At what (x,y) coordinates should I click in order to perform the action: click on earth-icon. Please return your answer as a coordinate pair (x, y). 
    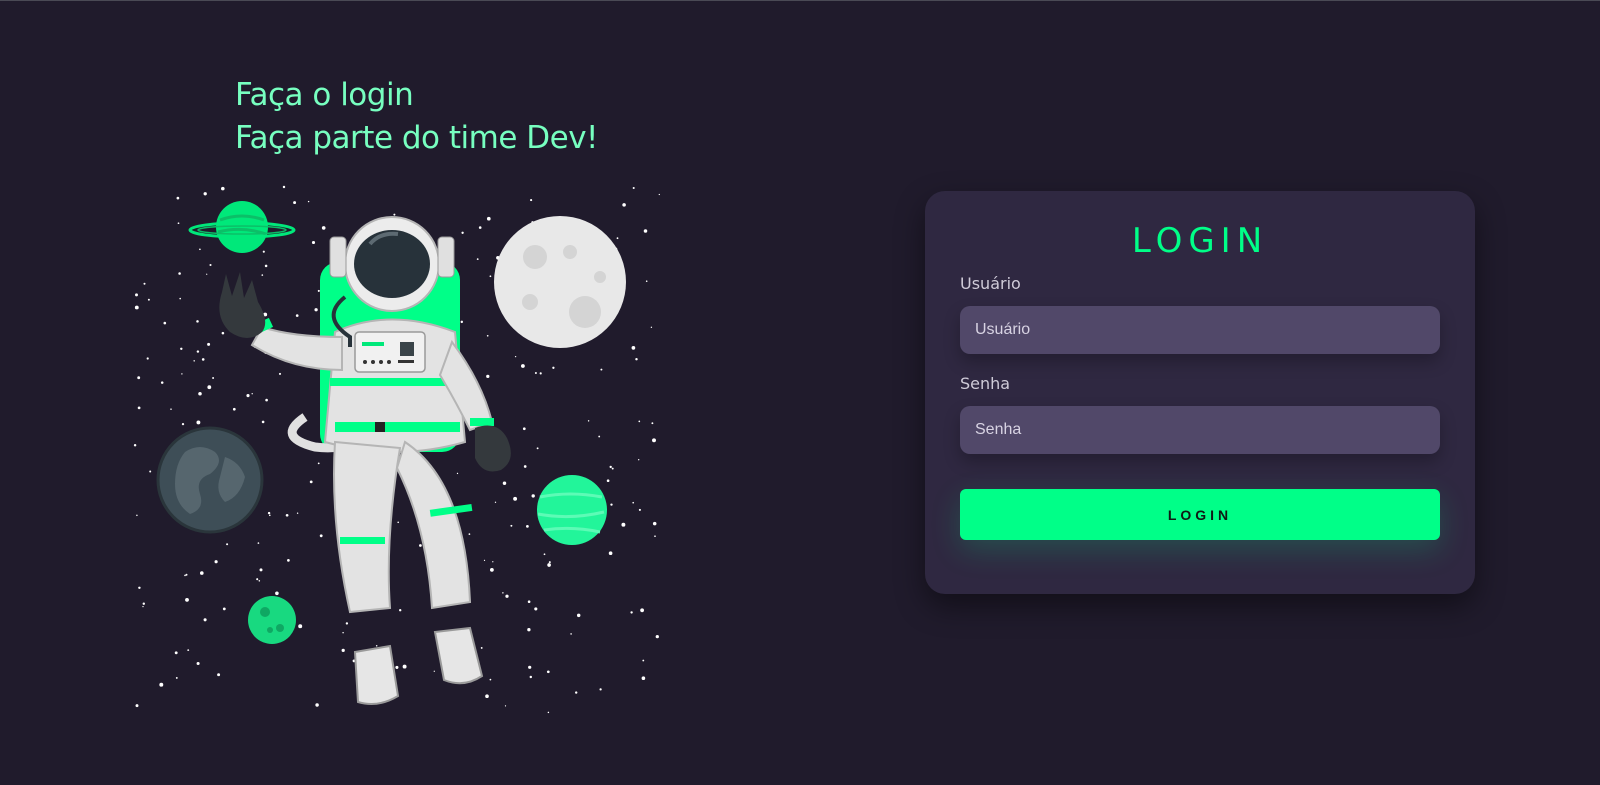
    Looking at the image, I should click on (210, 480).